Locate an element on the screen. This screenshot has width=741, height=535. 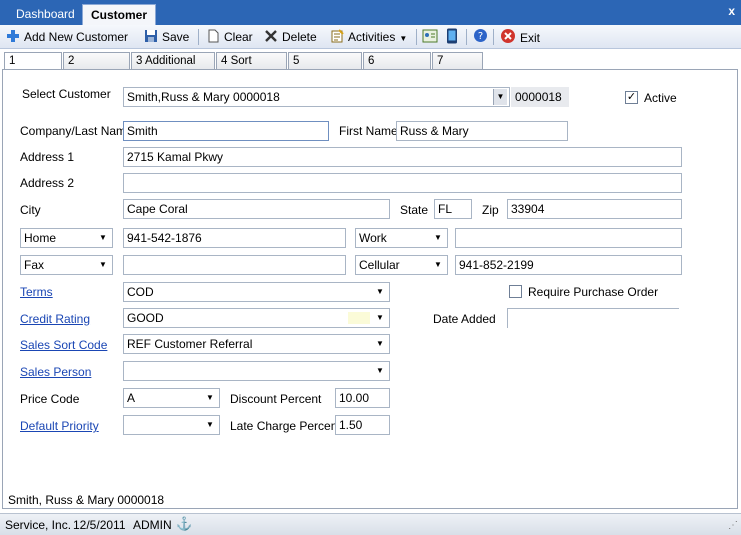
sales-sort-code-link: Sales Sort Code is located at coordinates (63, 345).